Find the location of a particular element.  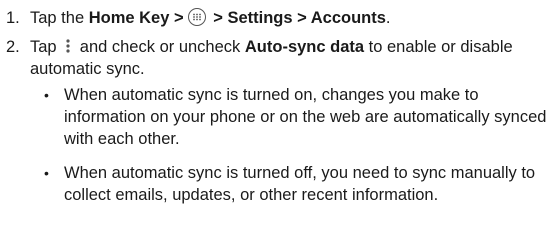

step-number: 1. is located at coordinates (13, 18).